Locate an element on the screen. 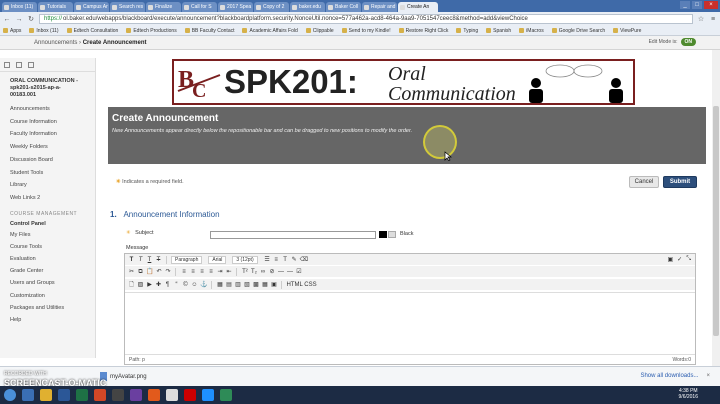 The image size is (720, 404). browser-tab: Baker Coll is located at coordinates (343, 7).